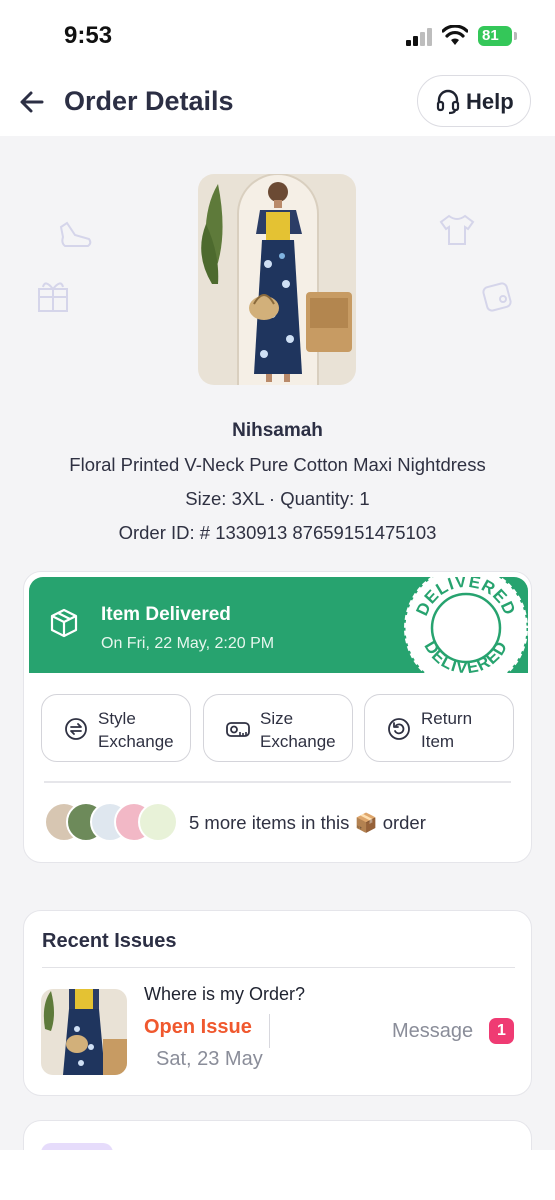 The image size is (555, 1200). What do you see at coordinates (501, 1031) in the screenshot?
I see `message-count-badge: 1` at bounding box center [501, 1031].